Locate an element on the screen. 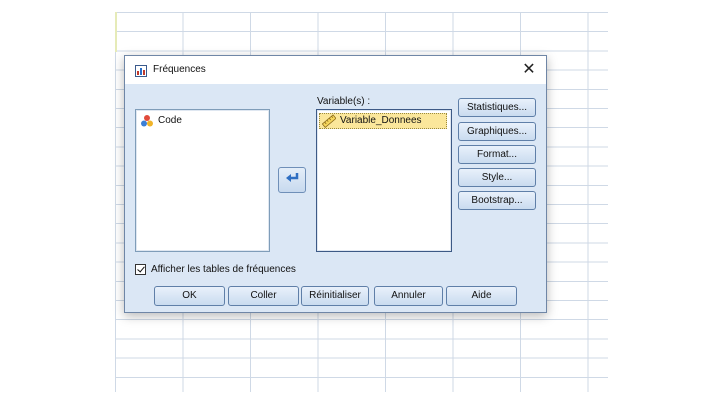 The image size is (720, 405). frequencies-app-icon is located at coordinates (141, 70).